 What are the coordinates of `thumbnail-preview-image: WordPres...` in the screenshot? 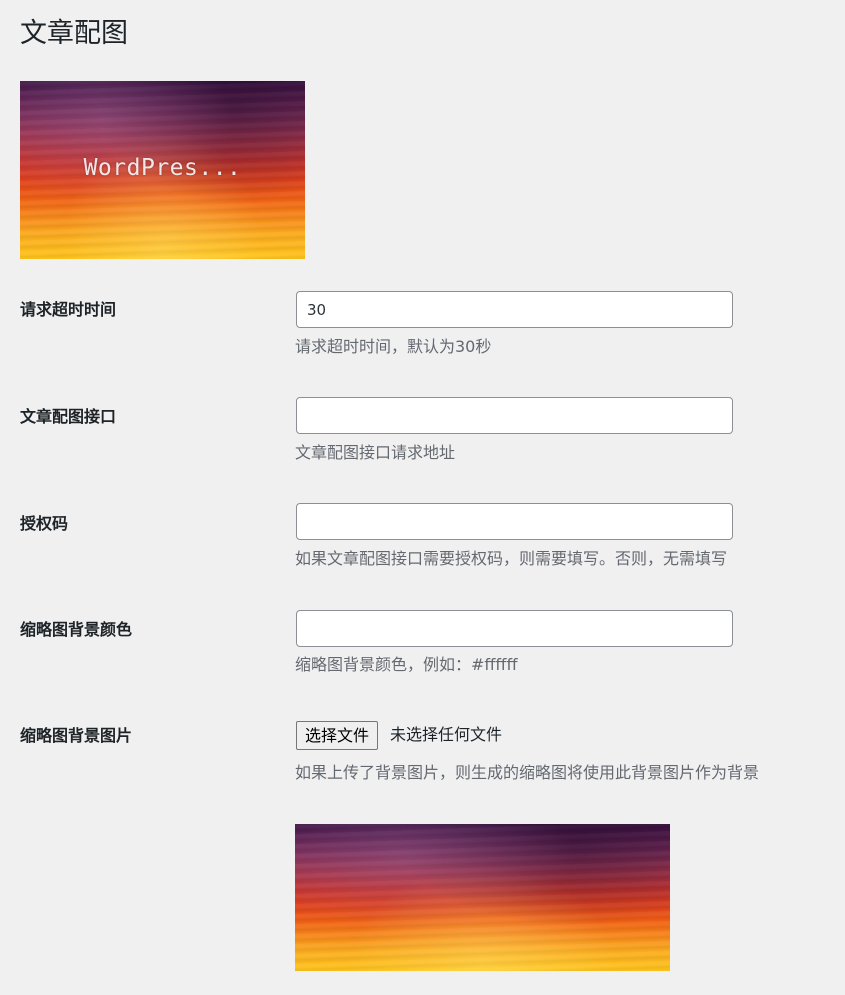 It's located at (162, 170).